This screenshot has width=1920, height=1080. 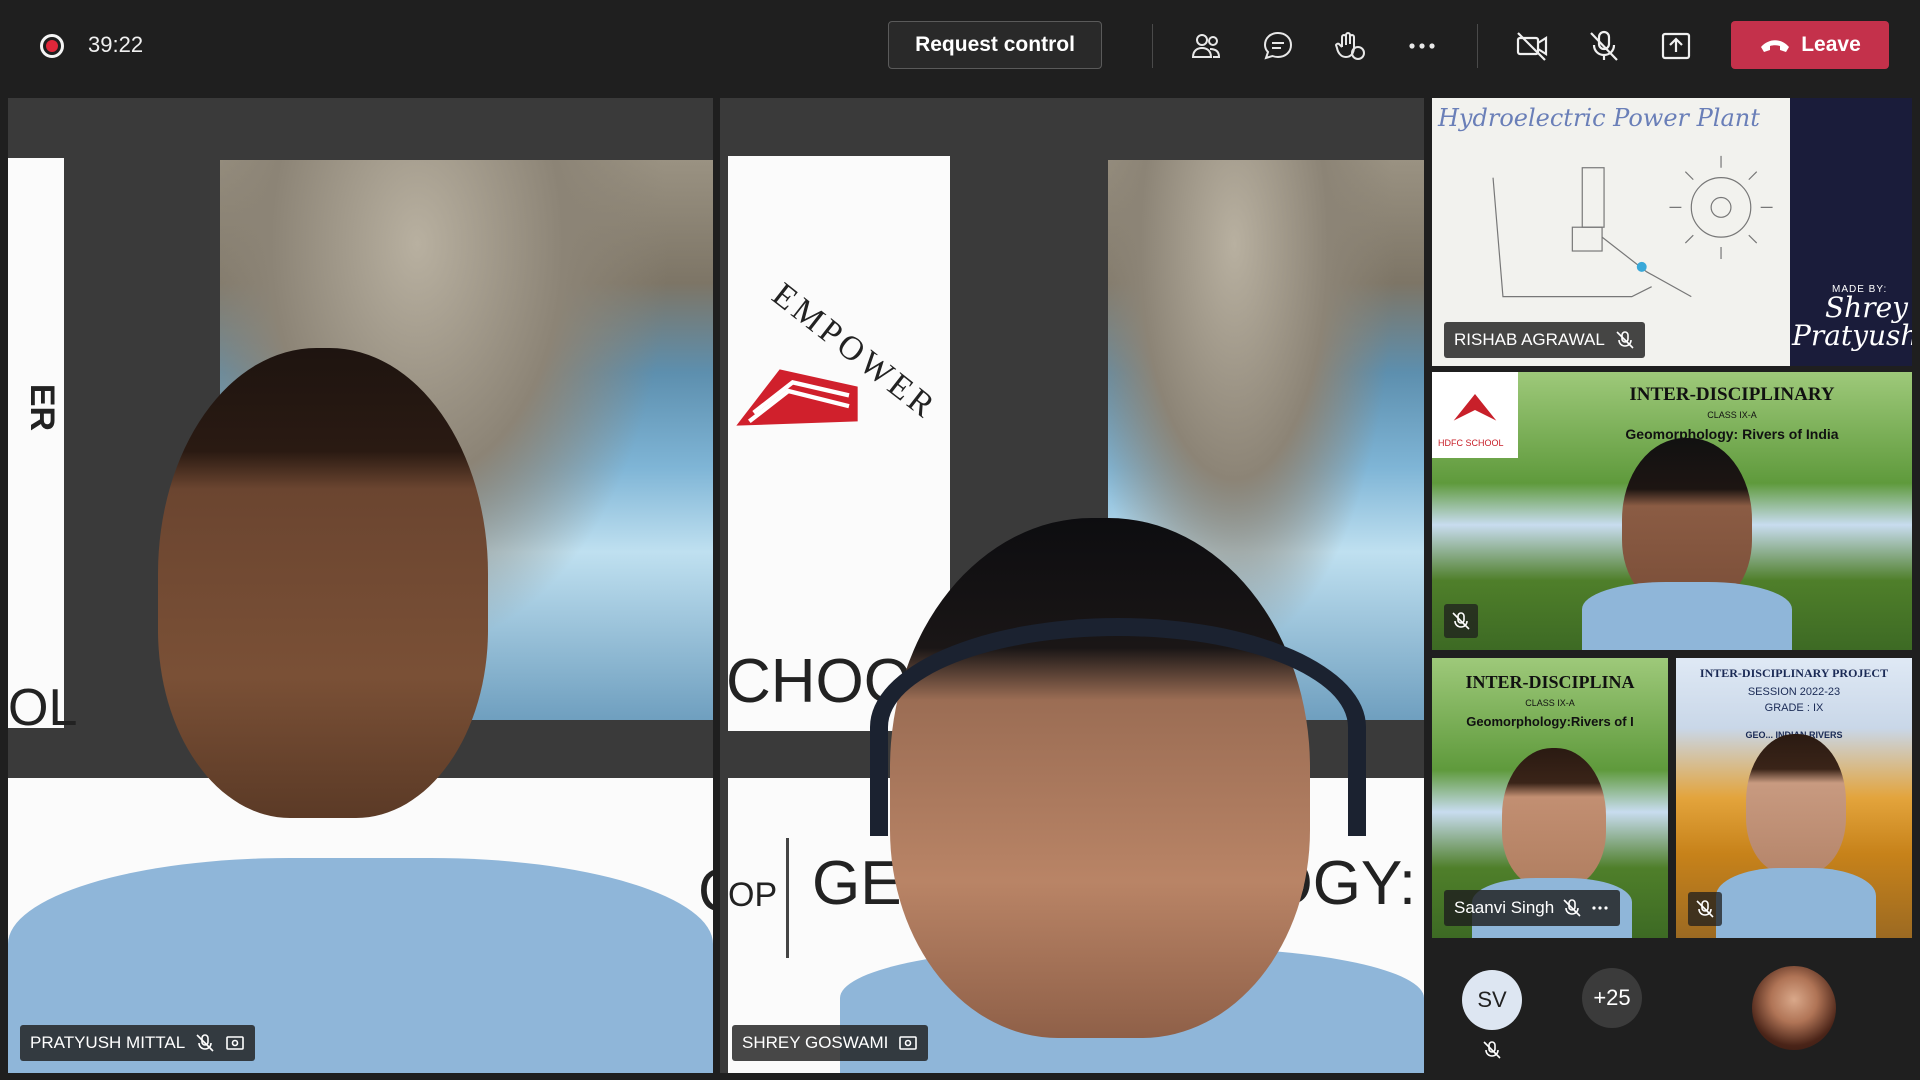 I want to click on school-logo: HDFC SCHOOL, so click(x=1475, y=415).